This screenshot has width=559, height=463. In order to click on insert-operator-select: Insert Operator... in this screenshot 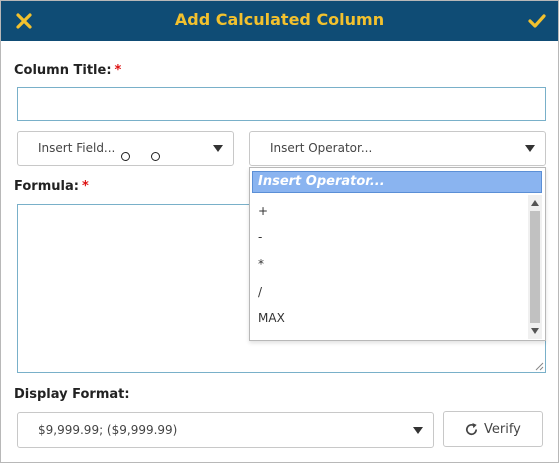, I will do `click(397, 148)`.